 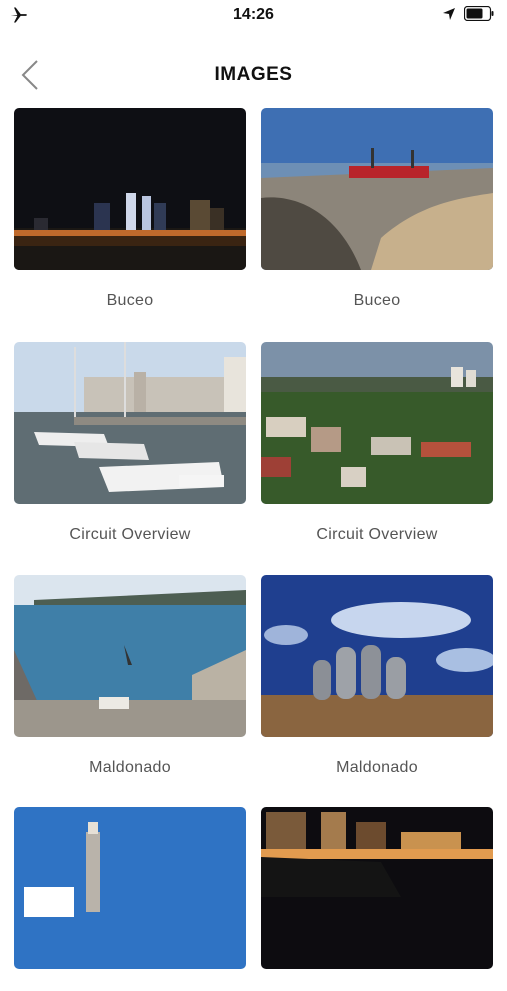 I want to click on status-time: 14:26, so click(x=253, y=14).